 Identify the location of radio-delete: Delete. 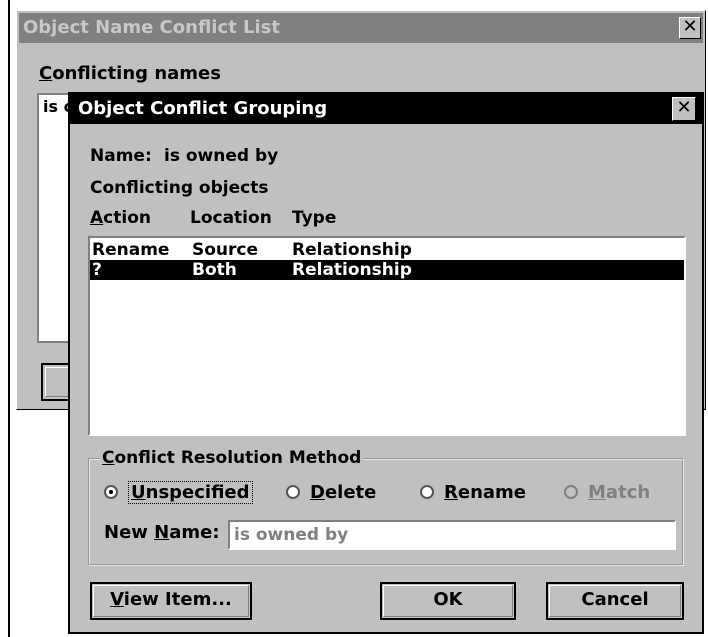
(331, 492).